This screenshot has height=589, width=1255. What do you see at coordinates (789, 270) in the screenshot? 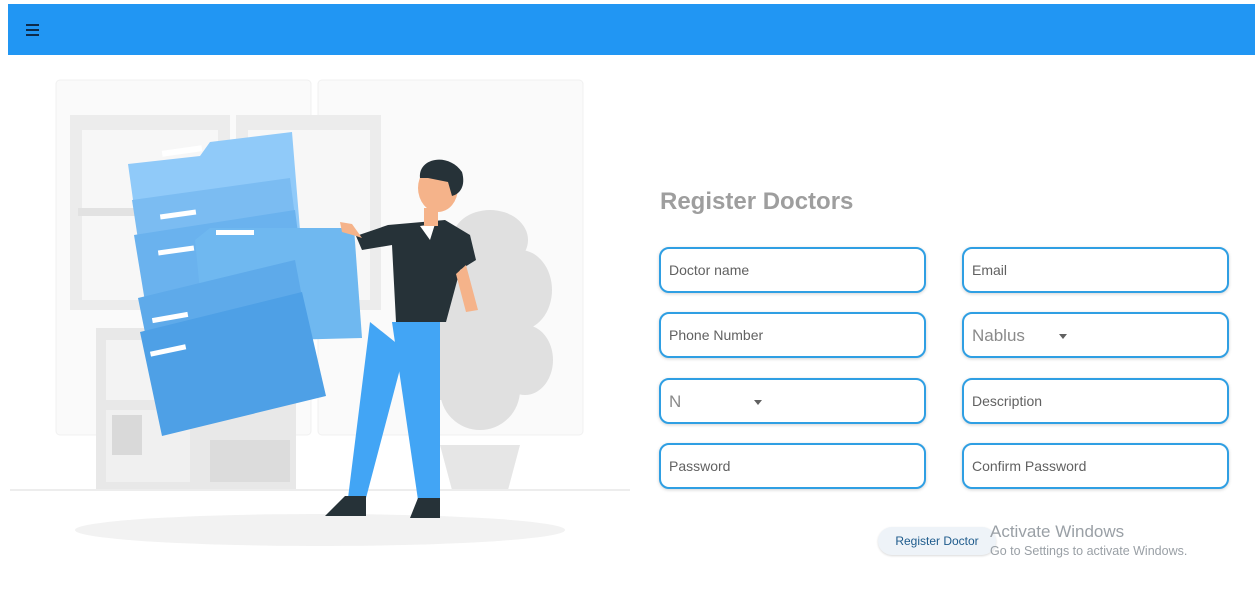
I see `doctor-name-input` at bounding box center [789, 270].